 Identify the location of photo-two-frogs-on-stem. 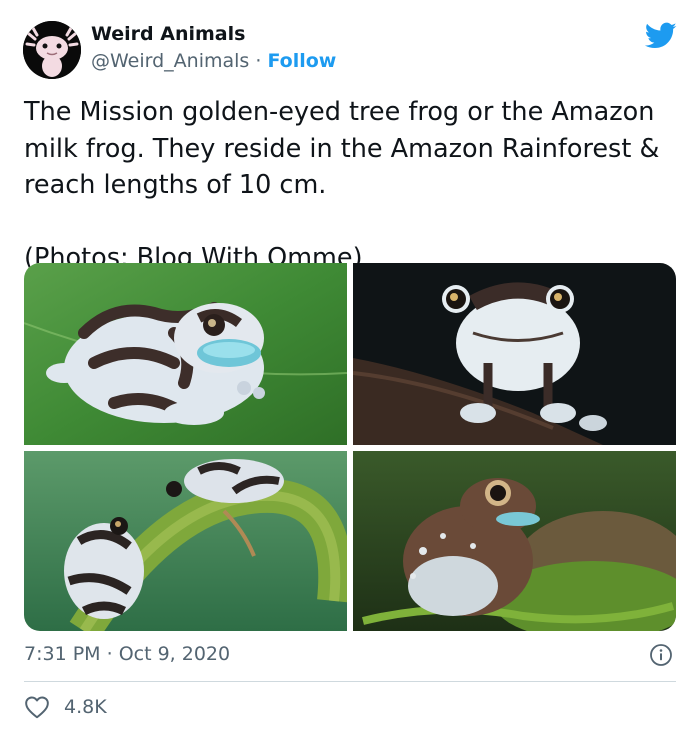
(185, 541).